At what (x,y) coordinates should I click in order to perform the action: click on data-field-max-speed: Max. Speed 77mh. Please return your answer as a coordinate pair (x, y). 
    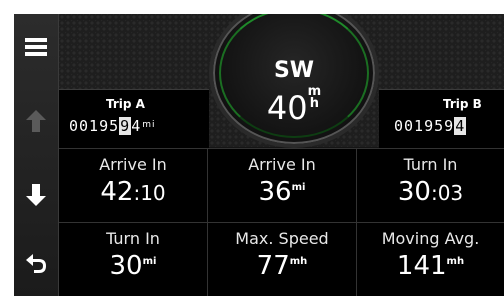
    Looking at the image, I should click on (282, 259).